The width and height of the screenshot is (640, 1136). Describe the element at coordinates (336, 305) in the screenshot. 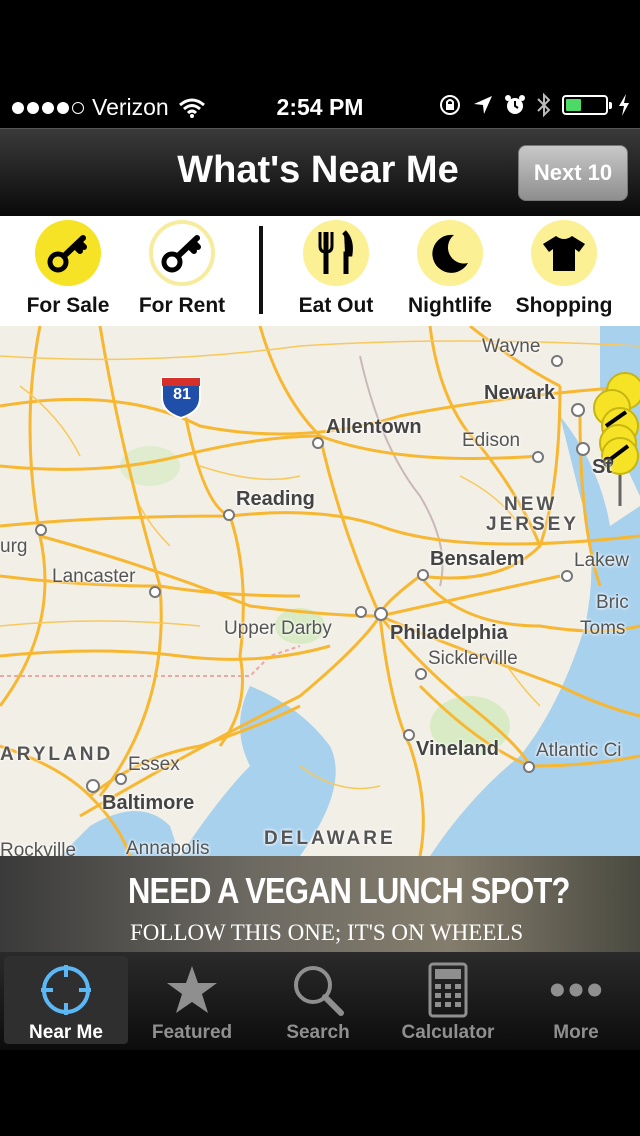

I see `category-label: Eat Out` at that location.